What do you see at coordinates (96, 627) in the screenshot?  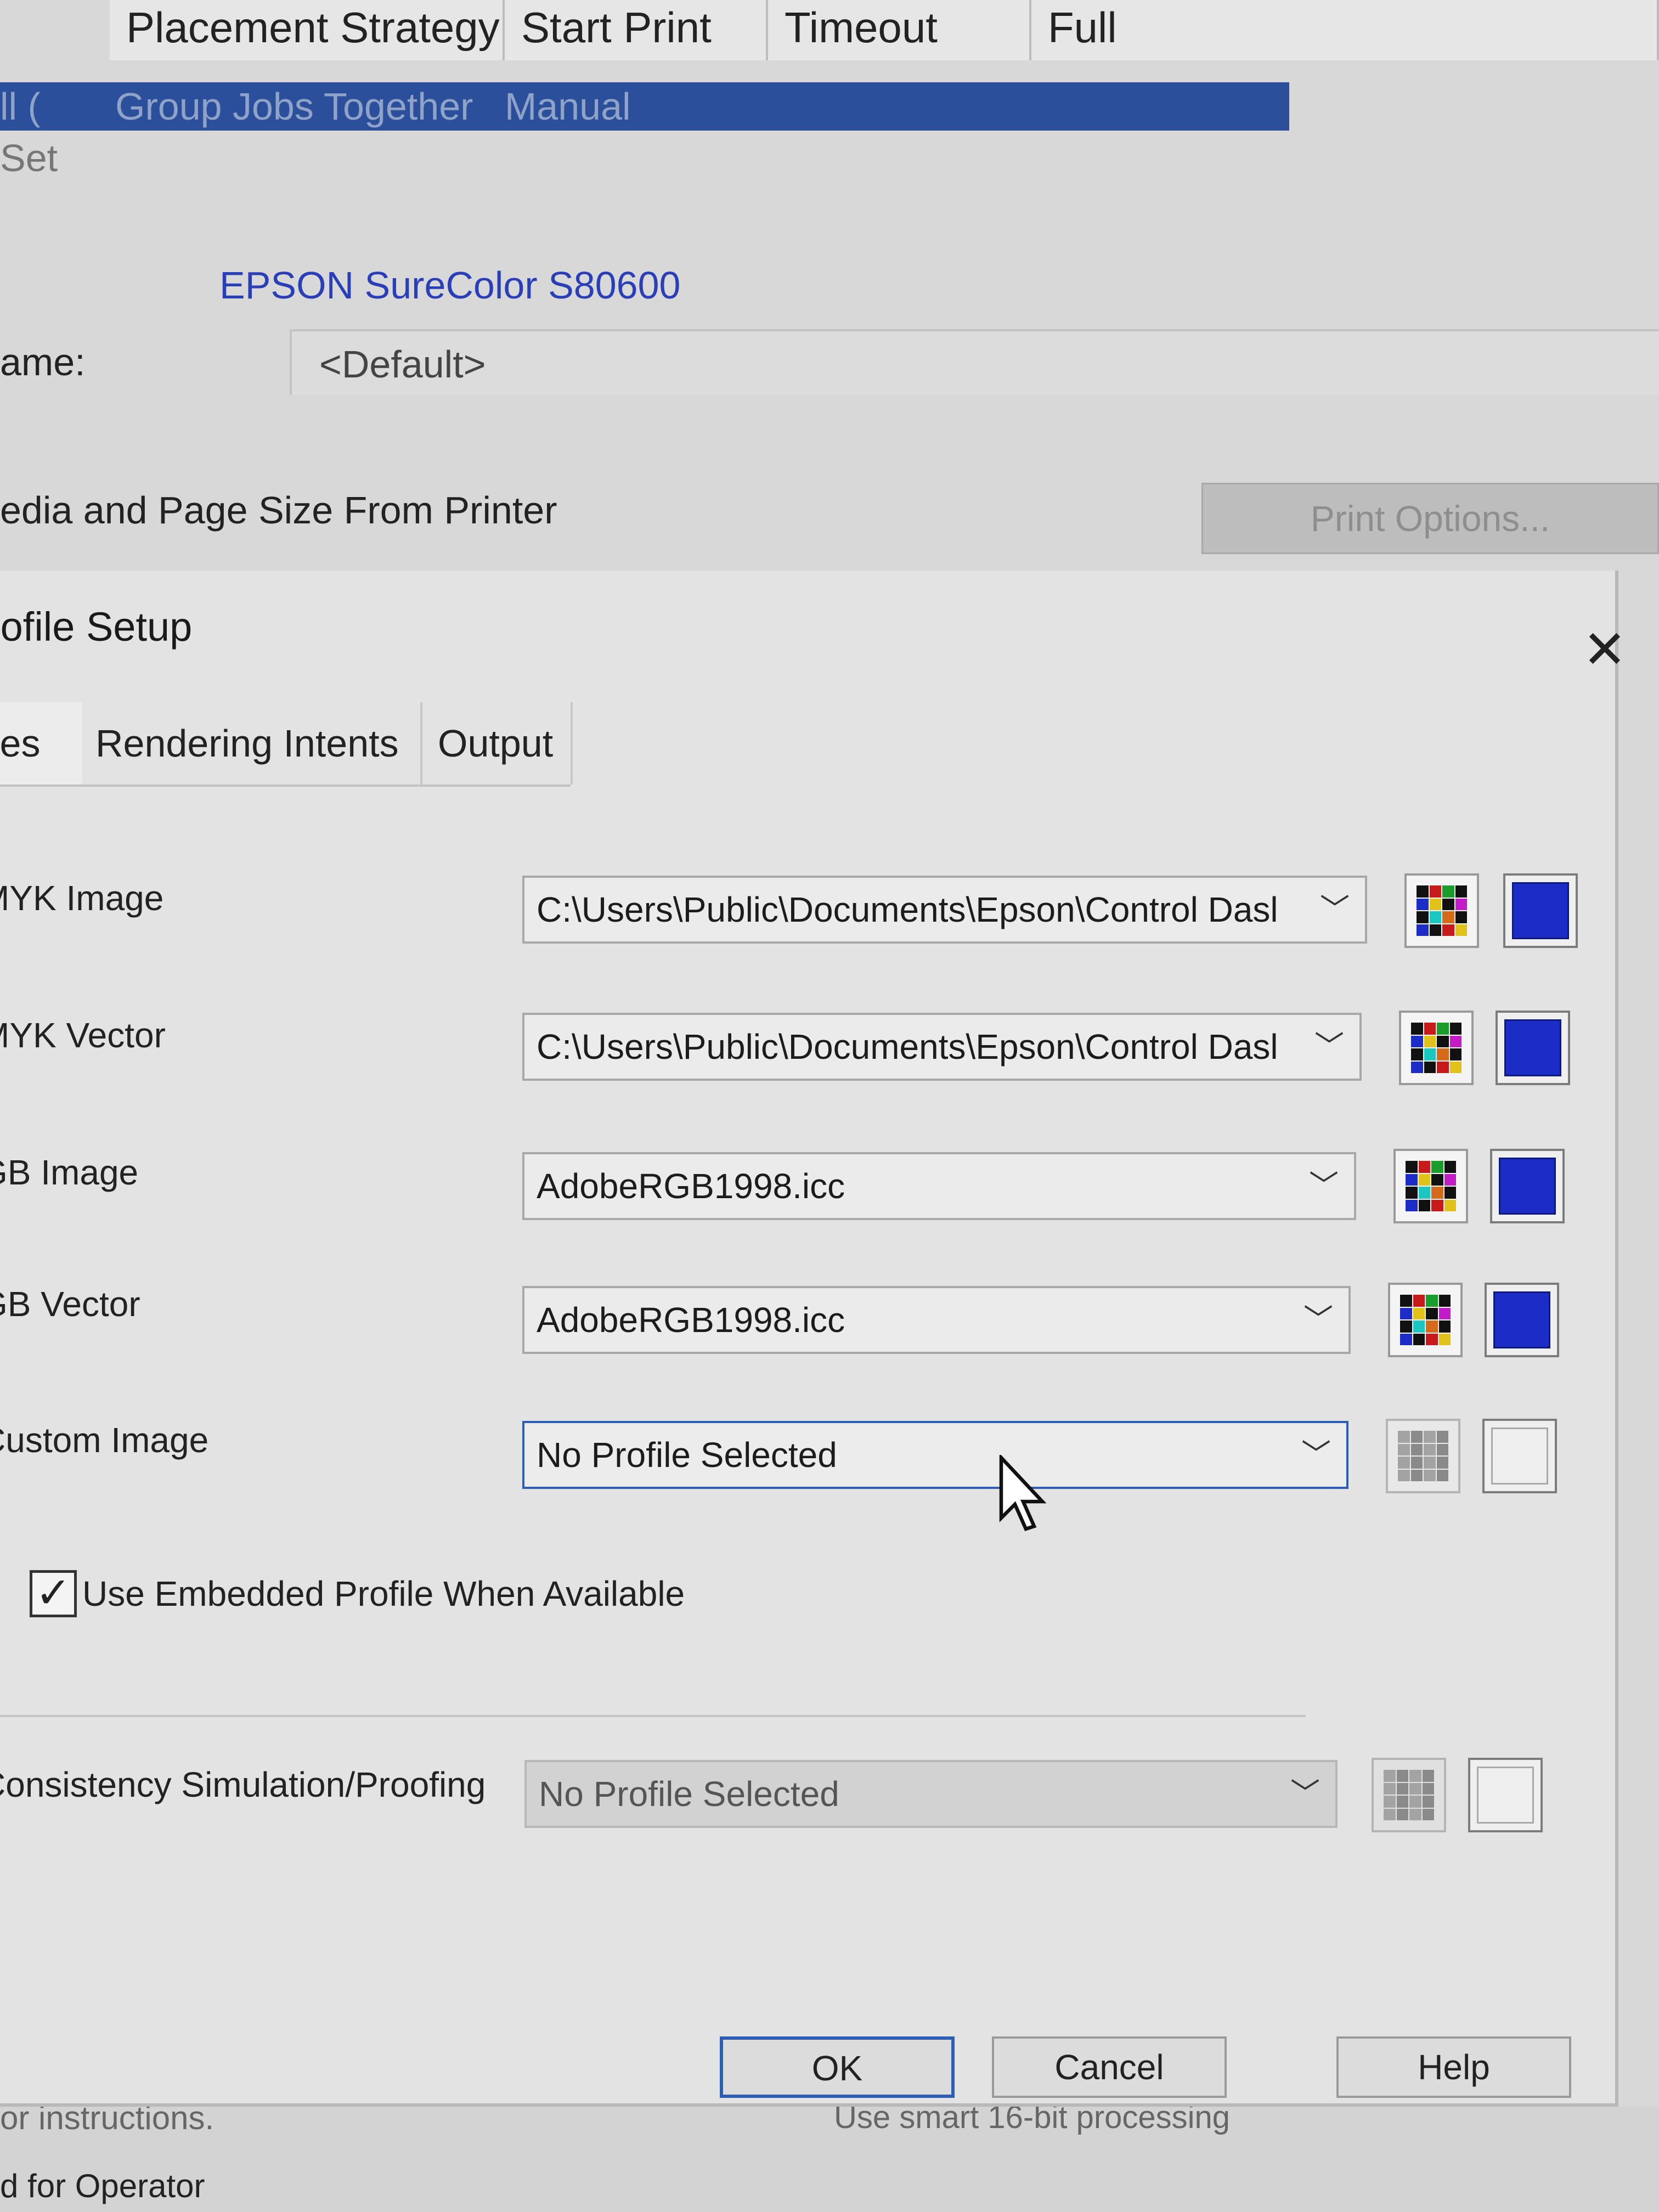 I see `dialog-title: rofile Setup` at bounding box center [96, 627].